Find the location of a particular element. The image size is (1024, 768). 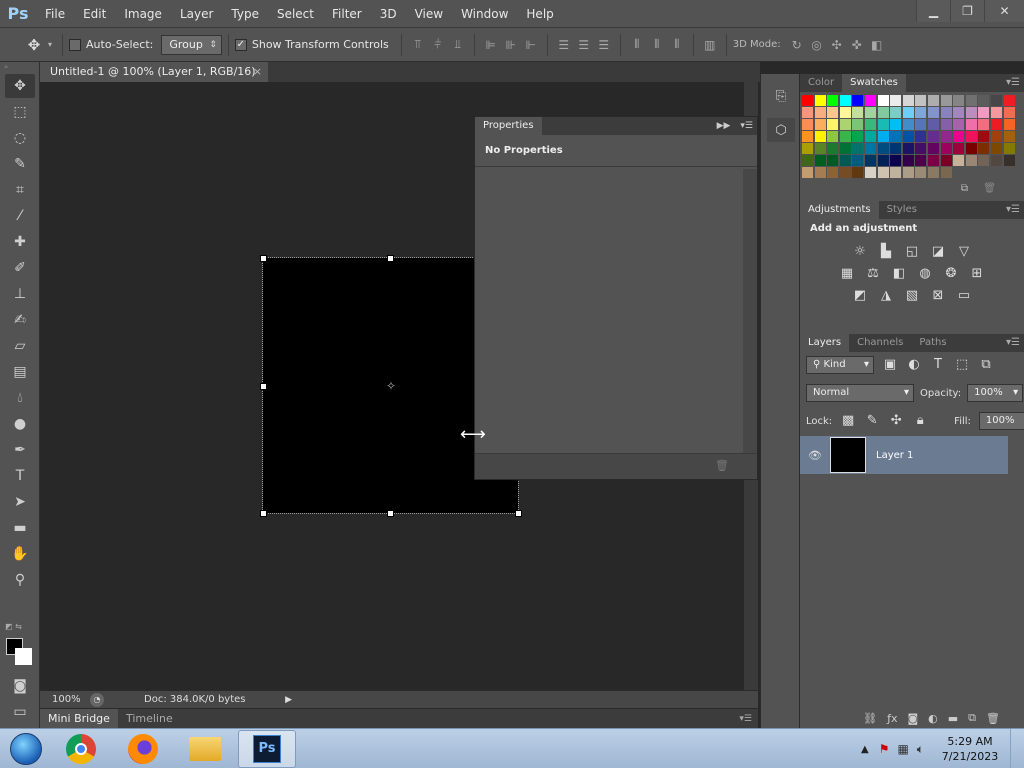

delete-swatch-icon: 🗑︎ is located at coordinates (989, 188).